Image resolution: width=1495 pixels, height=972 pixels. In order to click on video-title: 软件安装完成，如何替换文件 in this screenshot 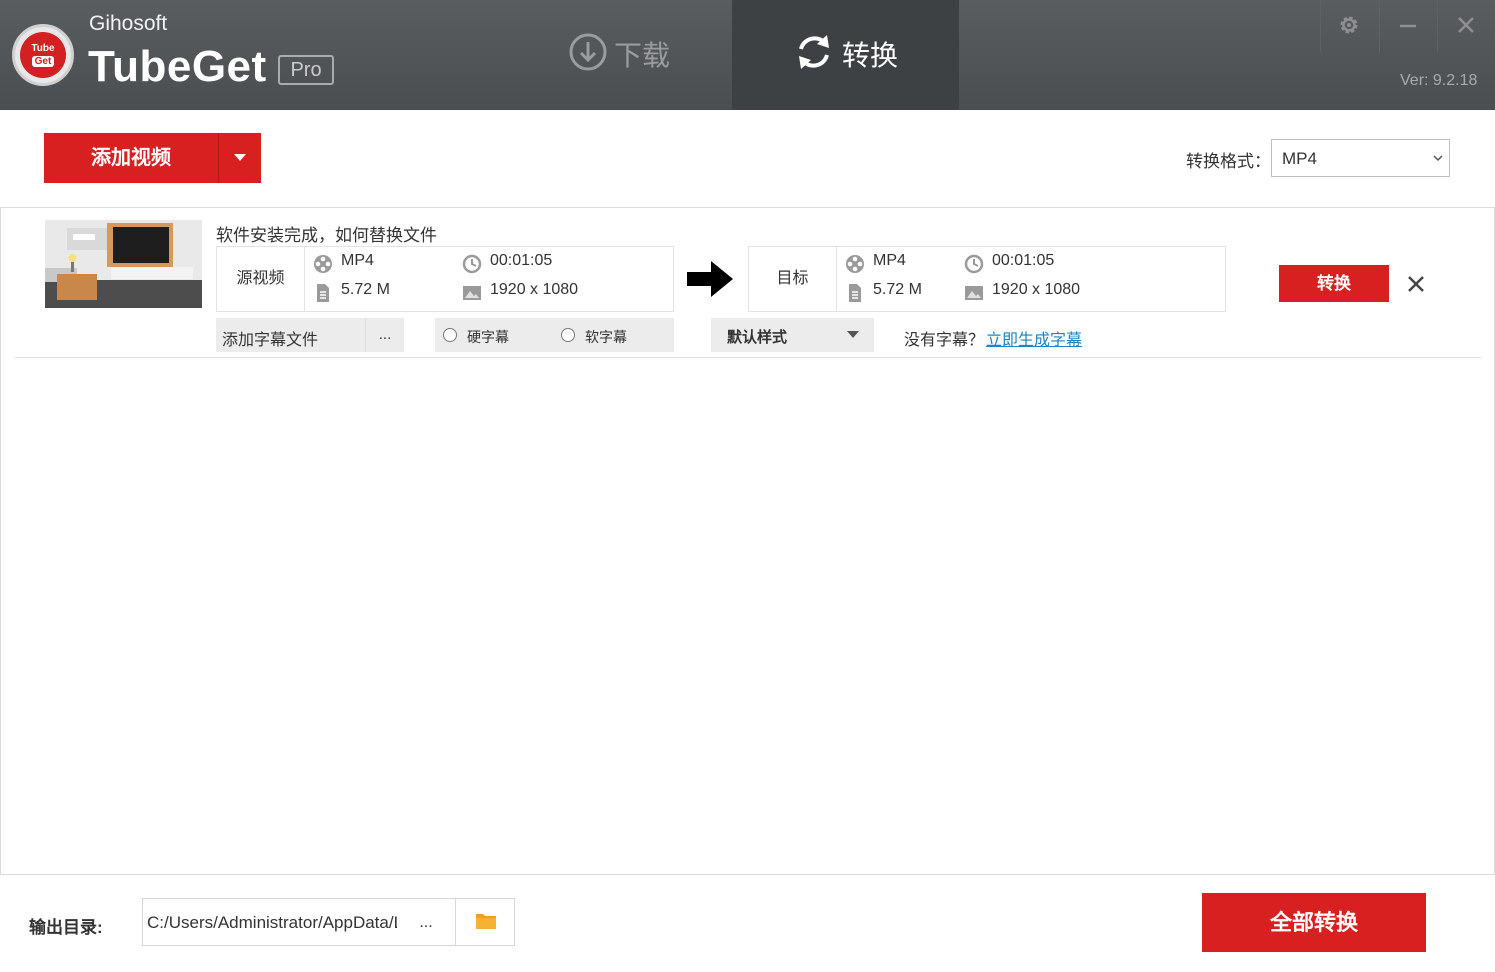, I will do `click(326, 235)`.